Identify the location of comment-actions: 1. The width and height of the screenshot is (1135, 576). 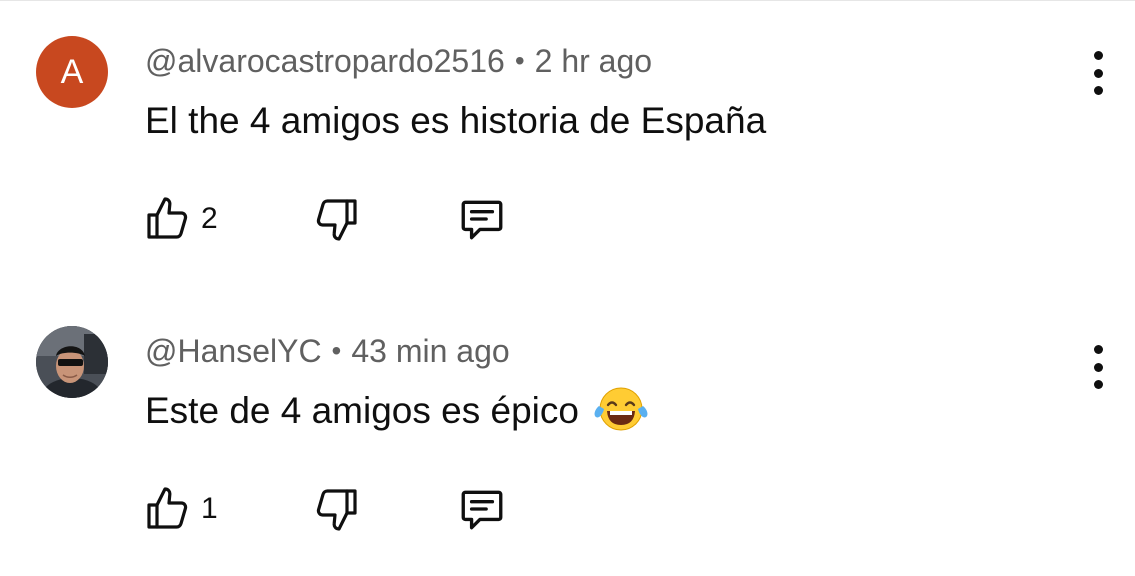
(343, 509).